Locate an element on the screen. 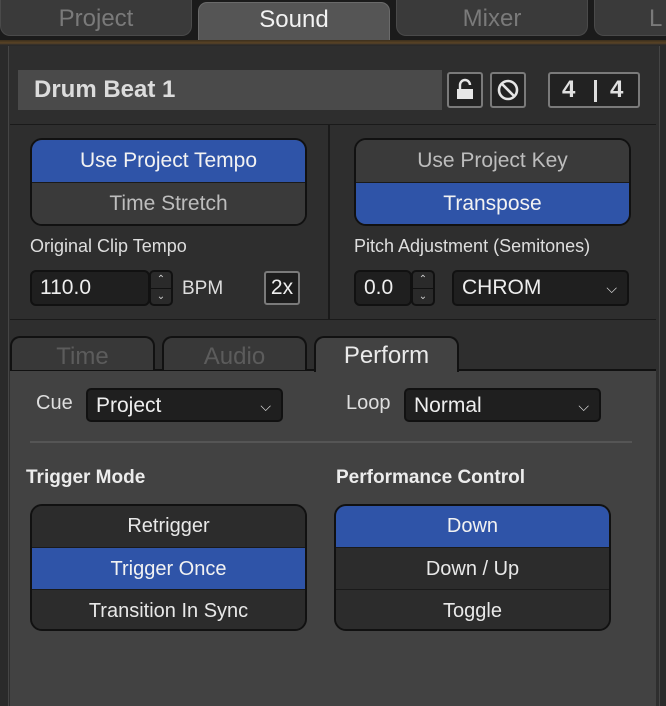 The height and width of the screenshot is (706, 666). tab-accent-line is located at coordinates (333, 42).